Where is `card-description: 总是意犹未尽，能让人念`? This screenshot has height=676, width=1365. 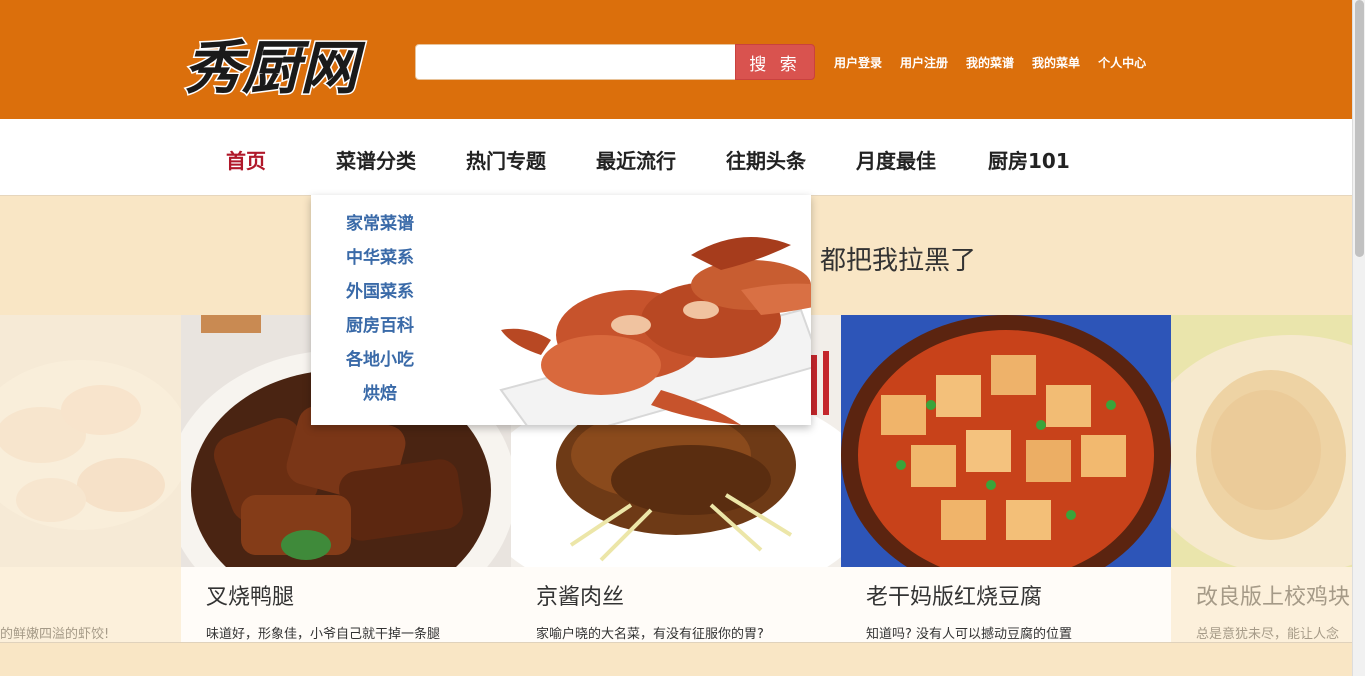
card-description: 总是意犹未尽，能让人念 is located at coordinates (1268, 634).